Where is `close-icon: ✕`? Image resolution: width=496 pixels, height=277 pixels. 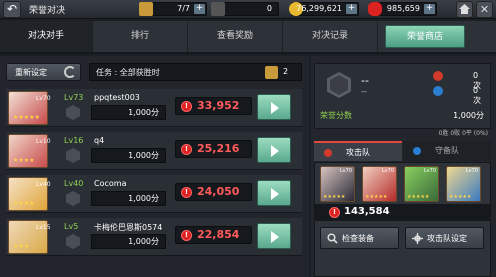
close-icon: ✕ is located at coordinates (484, 9).